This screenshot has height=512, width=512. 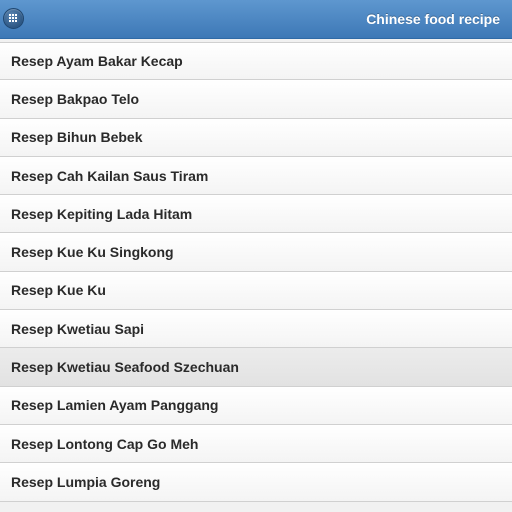 I want to click on grid-menu-icon, so click(x=13, y=18).